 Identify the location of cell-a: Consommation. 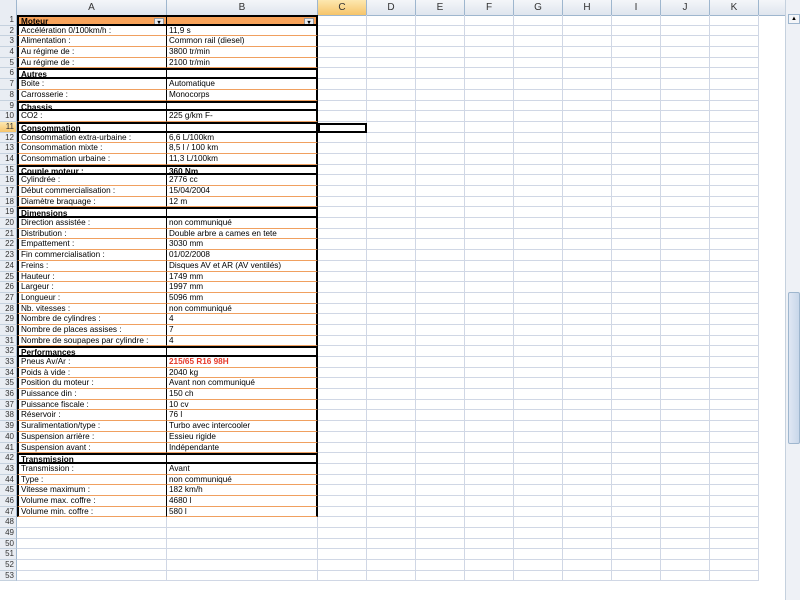
(92, 127).